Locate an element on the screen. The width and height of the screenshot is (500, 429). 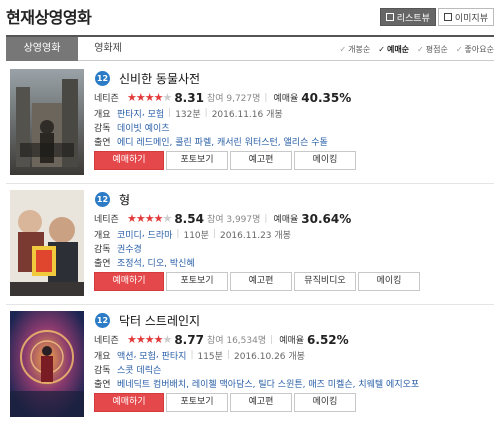
view-toggle: 리스트뷰 이미지뷰 is located at coordinates (436, 17).